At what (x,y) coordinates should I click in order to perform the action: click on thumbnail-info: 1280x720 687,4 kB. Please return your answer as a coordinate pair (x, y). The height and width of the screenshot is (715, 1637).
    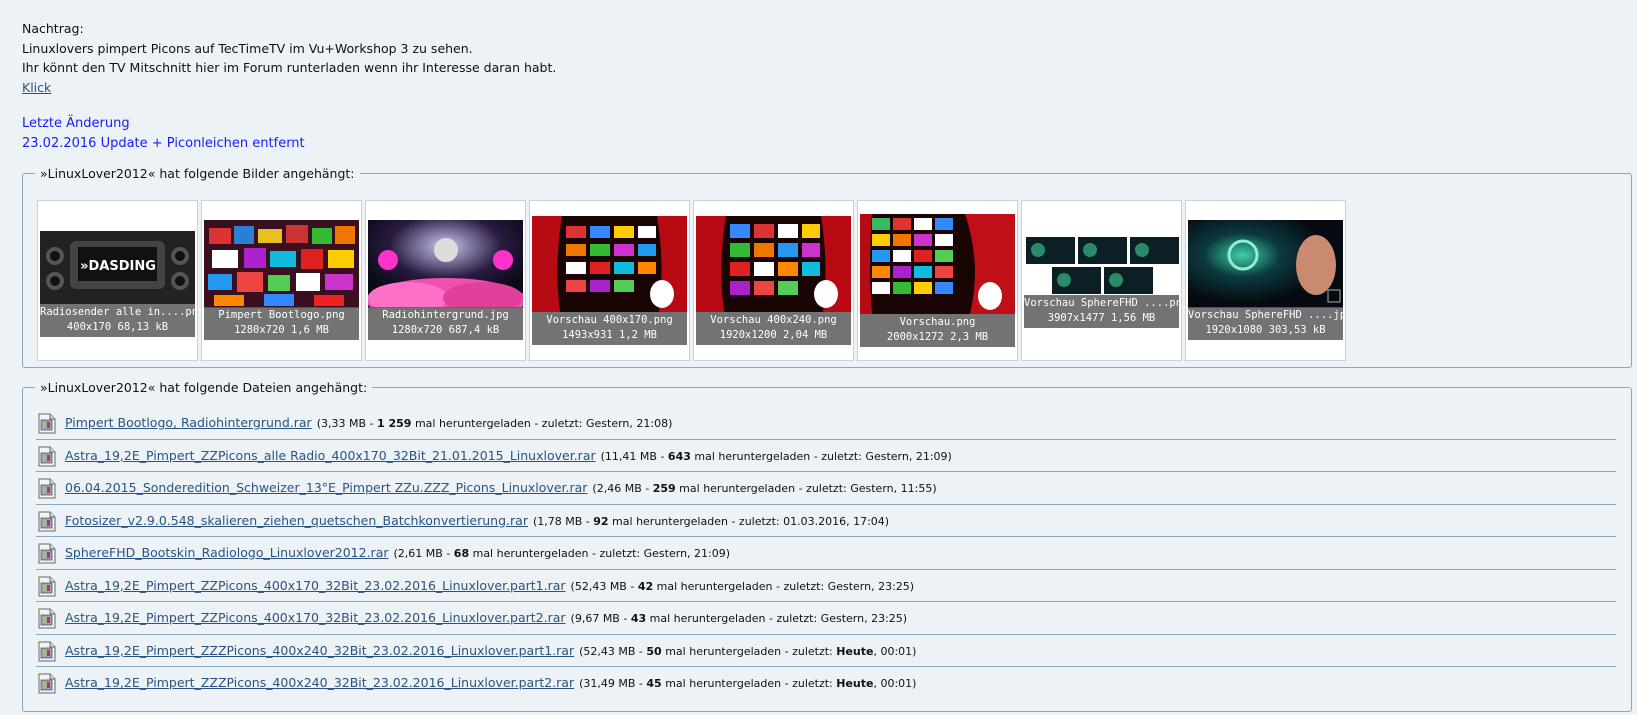
    Looking at the image, I should click on (445, 330).